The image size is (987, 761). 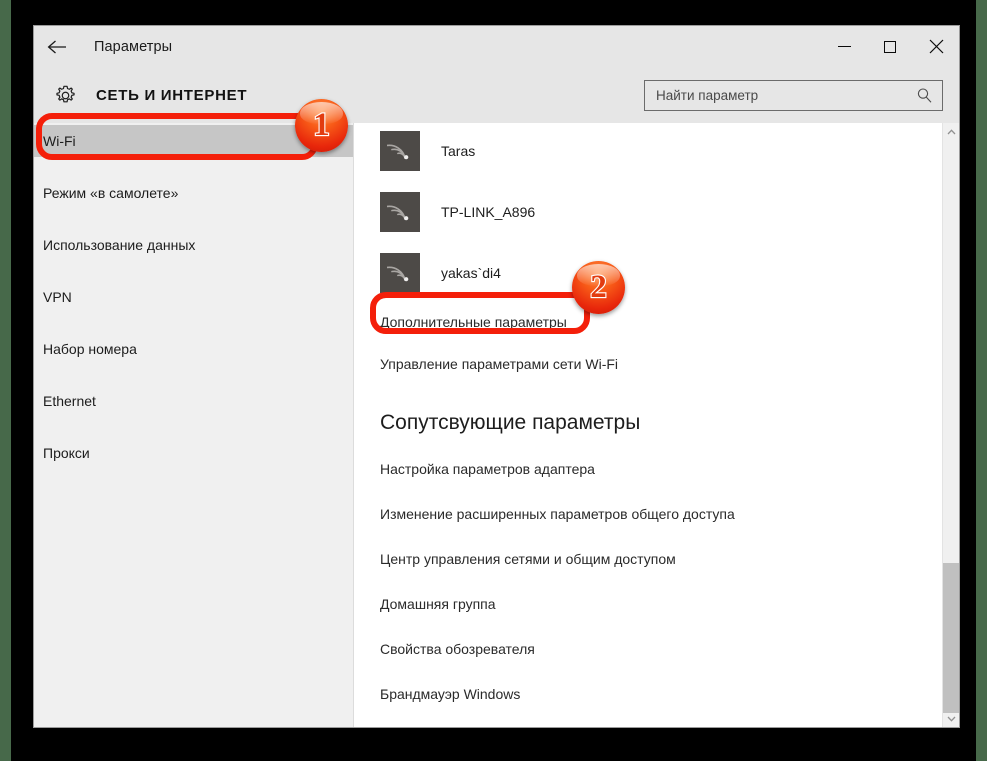 I want to click on search-input: Найти параметр, so click(x=793, y=95).